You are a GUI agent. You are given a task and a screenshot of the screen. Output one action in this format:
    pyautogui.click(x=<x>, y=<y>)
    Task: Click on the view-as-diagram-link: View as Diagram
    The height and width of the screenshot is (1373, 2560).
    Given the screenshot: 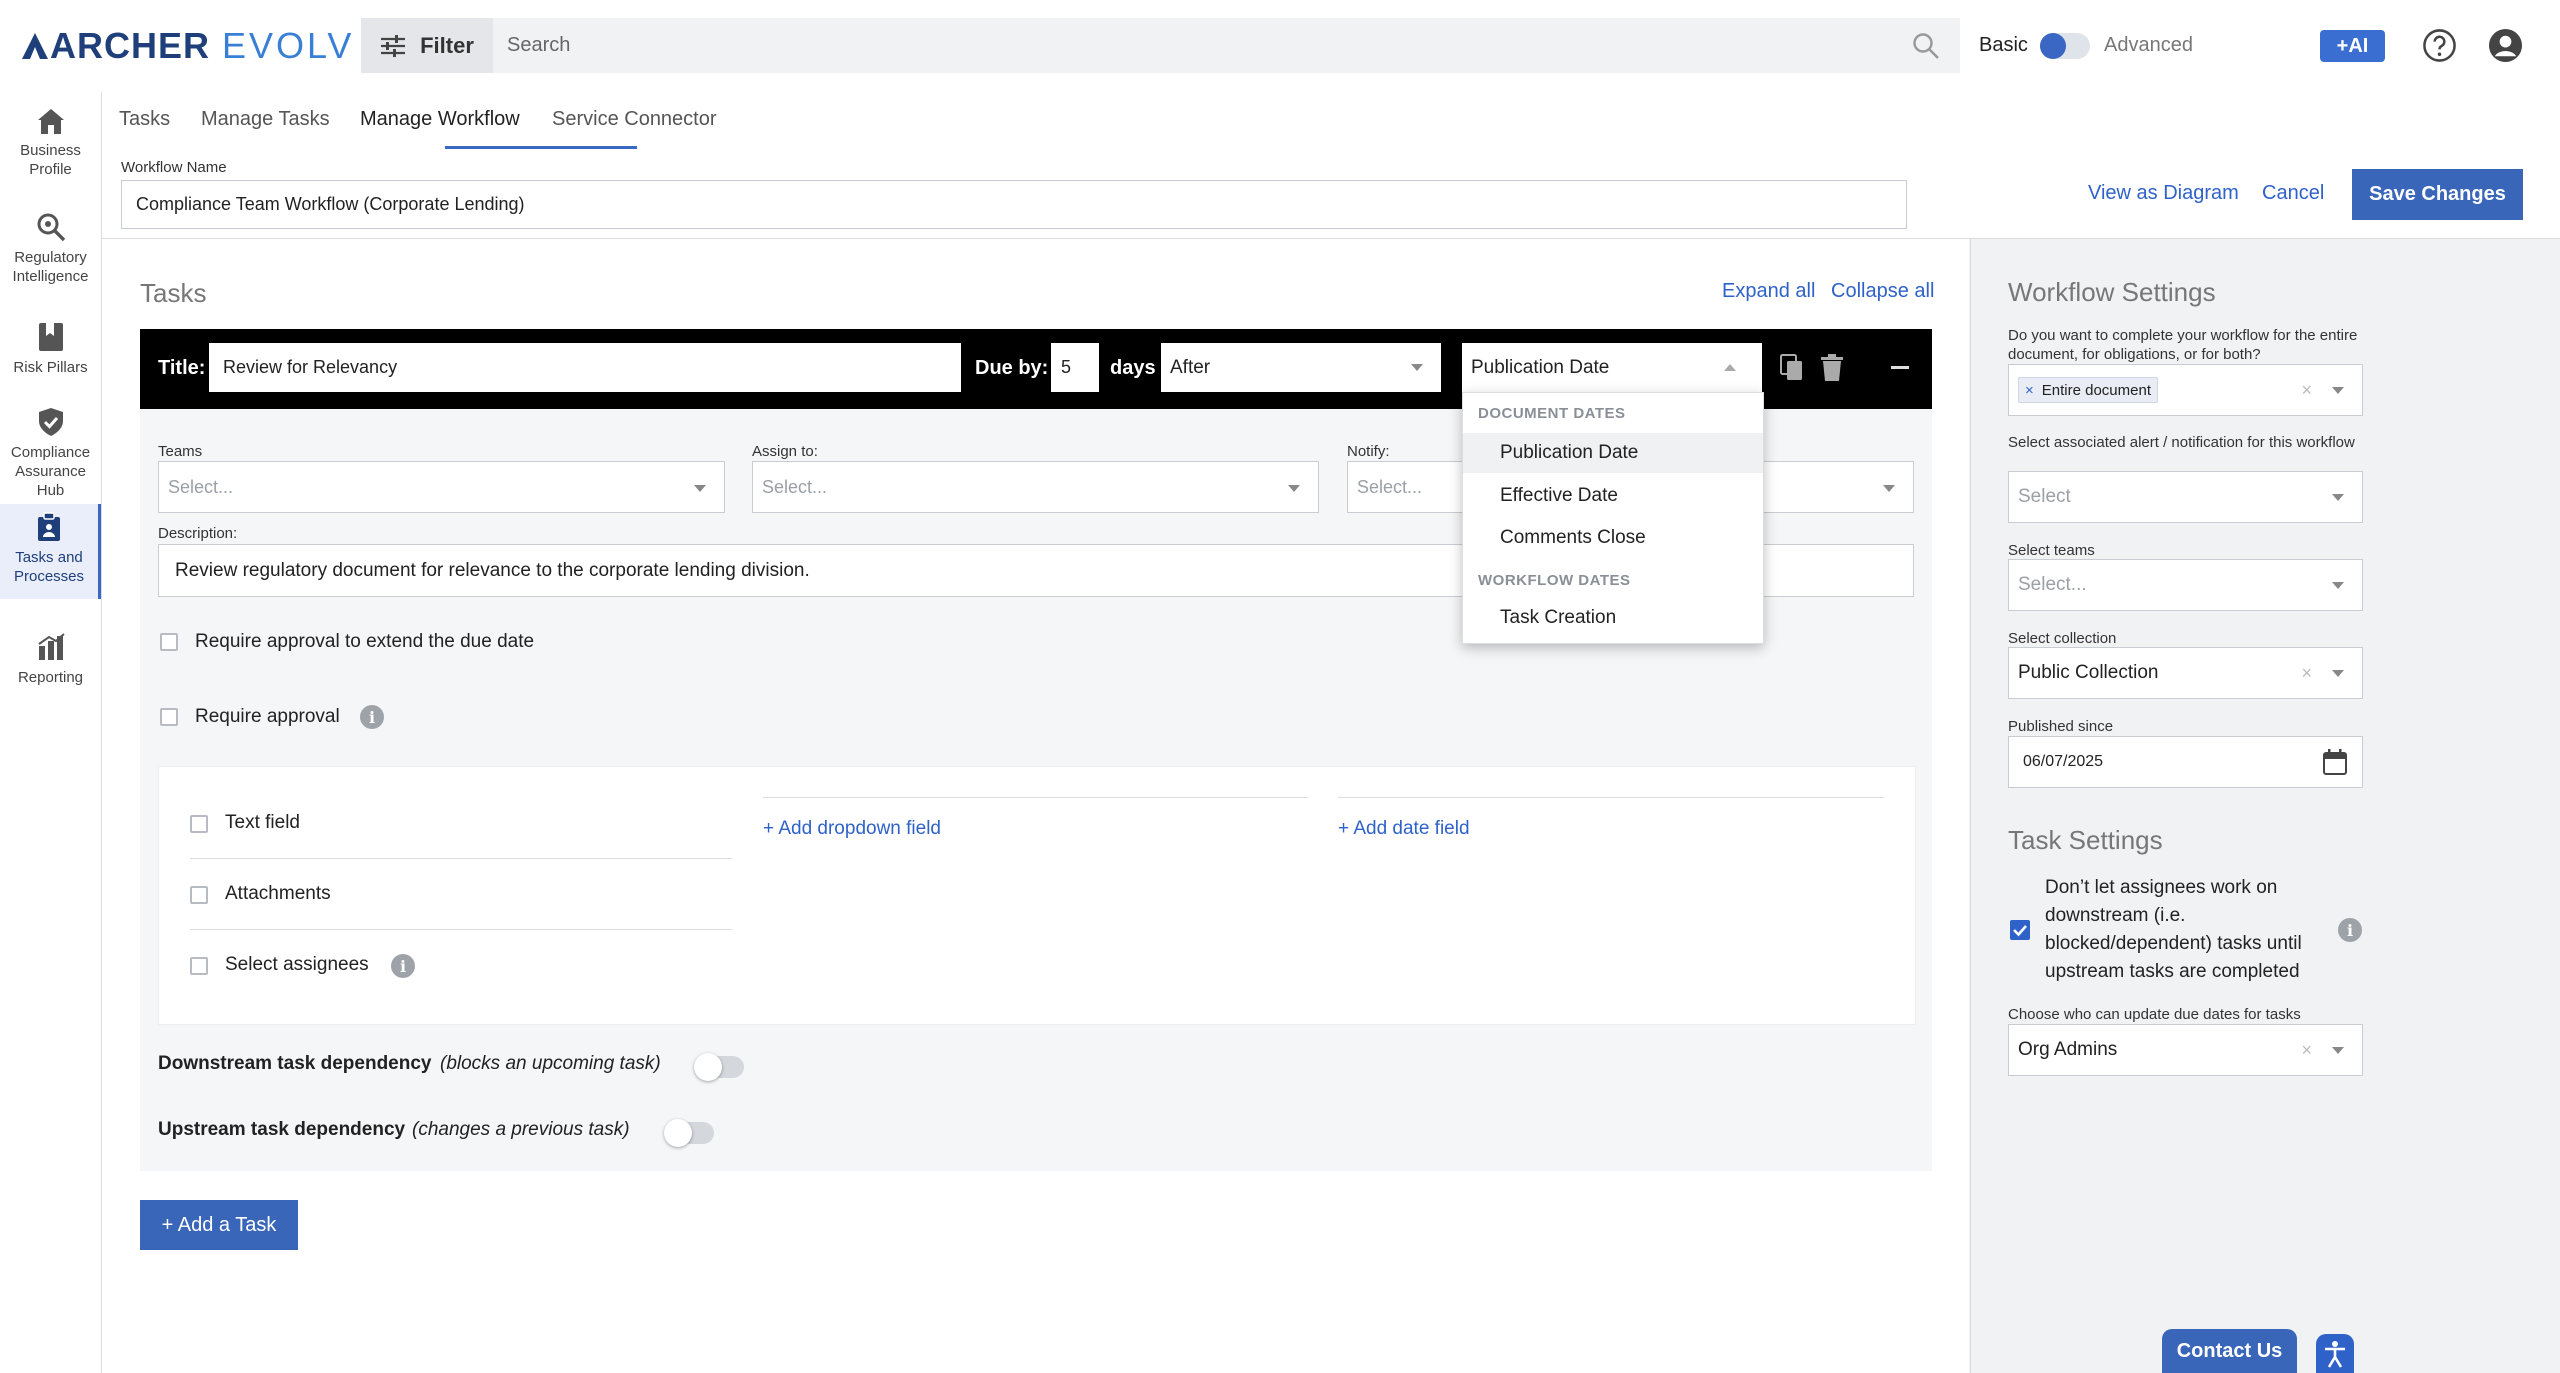 What is the action you would take?
    pyautogui.click(x=2163, y=193)
    